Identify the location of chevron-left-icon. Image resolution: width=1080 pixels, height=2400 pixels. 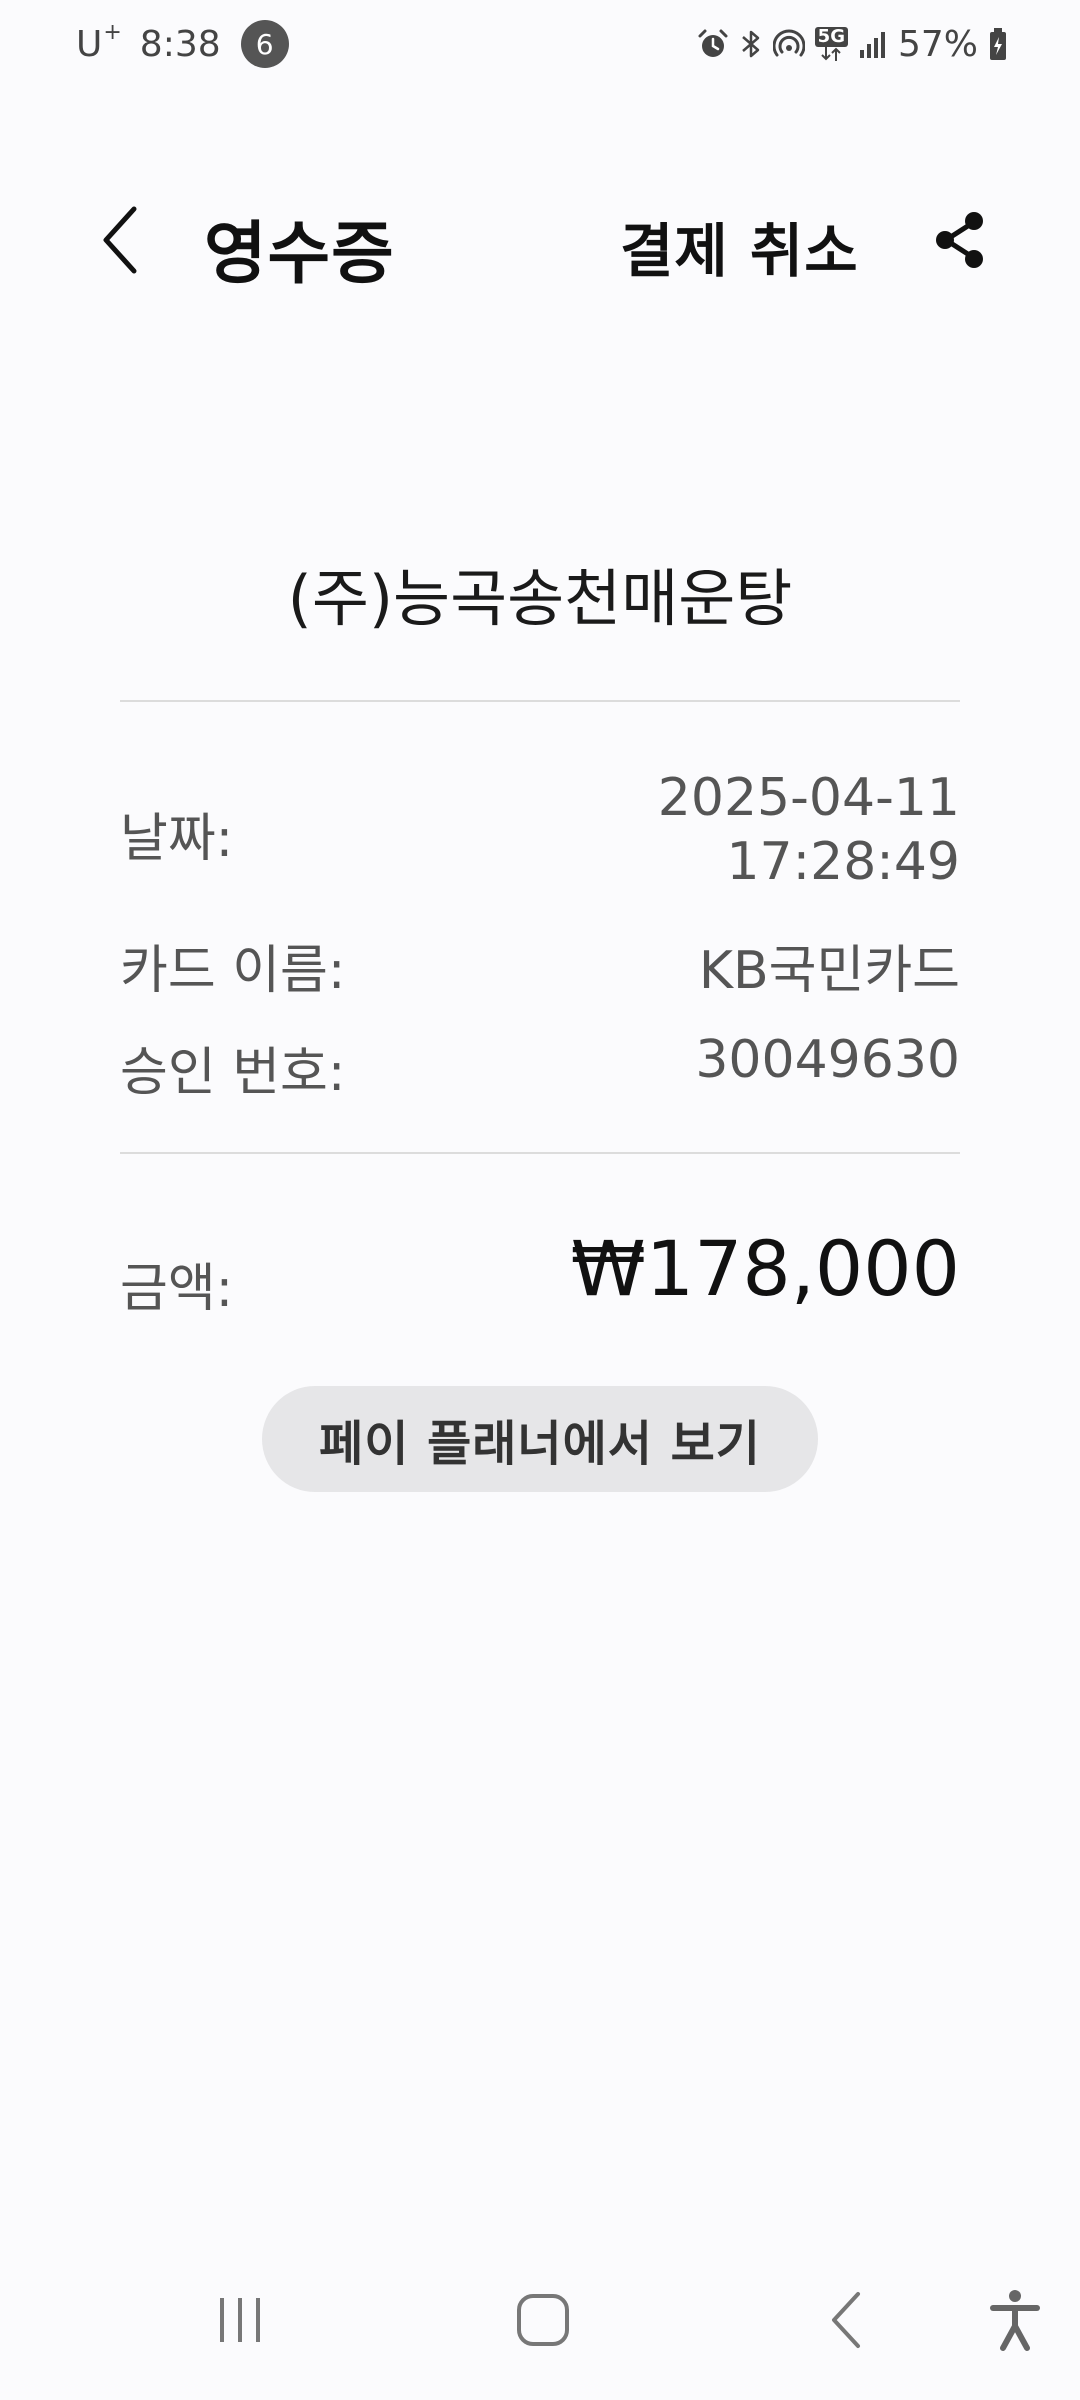
(120, 240).